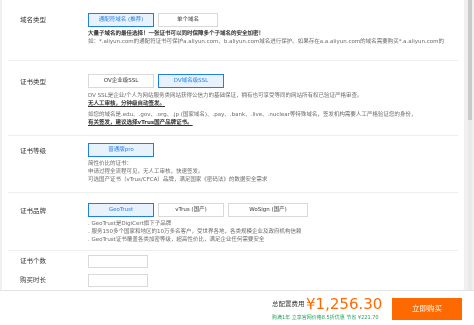 The height and width of the screenshot is (325, 474). I want to click on option-wosign: WoSign (国产), so click(268, 210).